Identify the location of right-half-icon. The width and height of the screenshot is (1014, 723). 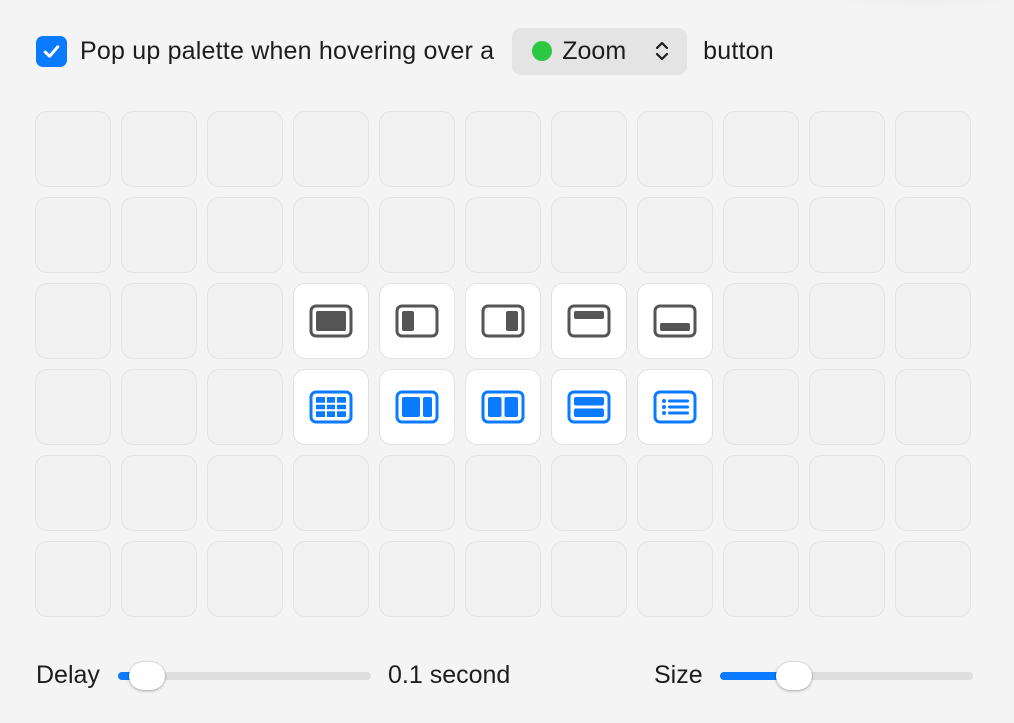
(503, 321).